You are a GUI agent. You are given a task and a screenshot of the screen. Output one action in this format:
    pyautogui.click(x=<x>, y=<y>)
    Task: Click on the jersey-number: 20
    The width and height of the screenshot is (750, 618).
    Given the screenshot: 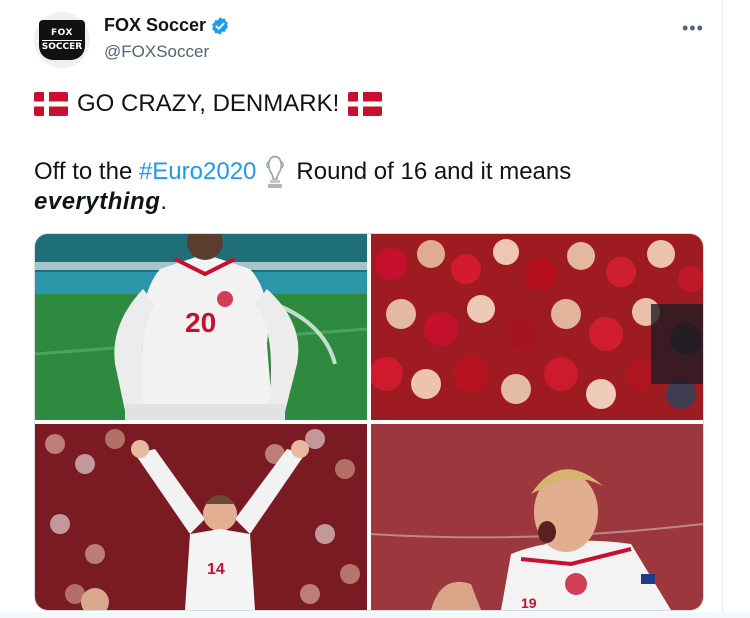 What is the action you would take?
    pyautogui.click(x=200, y=322)
    